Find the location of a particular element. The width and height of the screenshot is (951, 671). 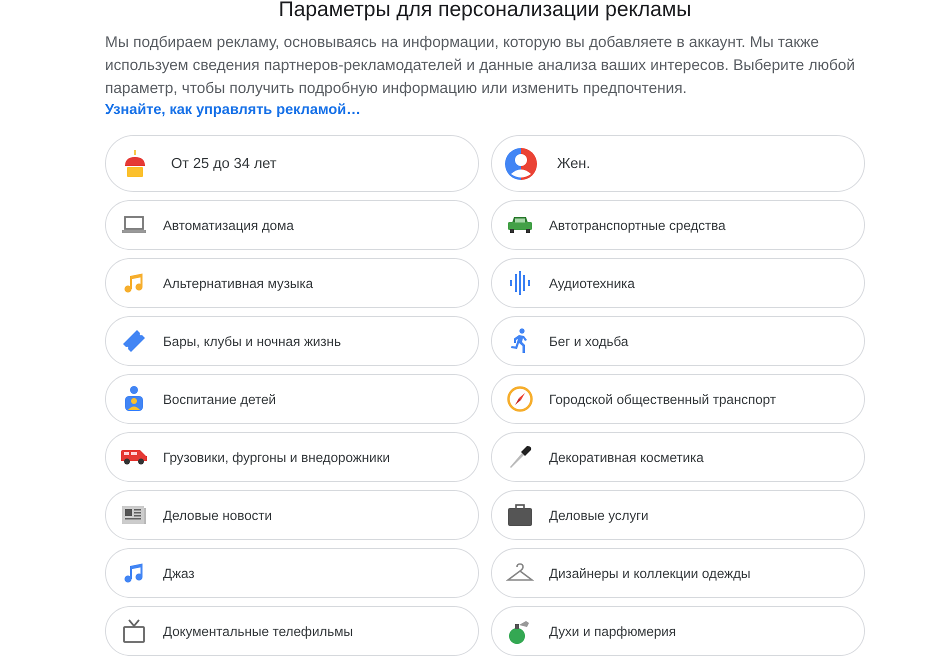

parent-child-icon is located at coordinates (134, 399).